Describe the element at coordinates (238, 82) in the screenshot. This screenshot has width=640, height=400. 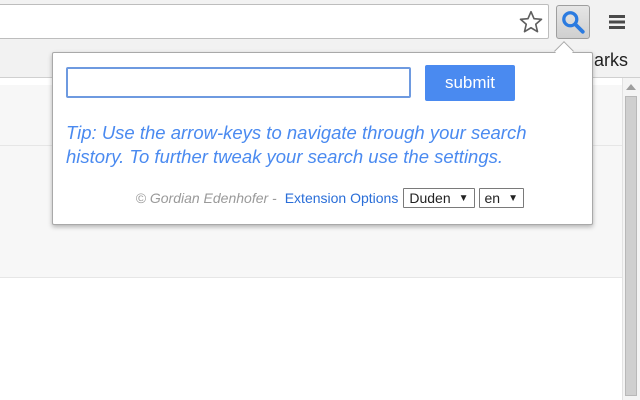
I see `search-input` at that location.